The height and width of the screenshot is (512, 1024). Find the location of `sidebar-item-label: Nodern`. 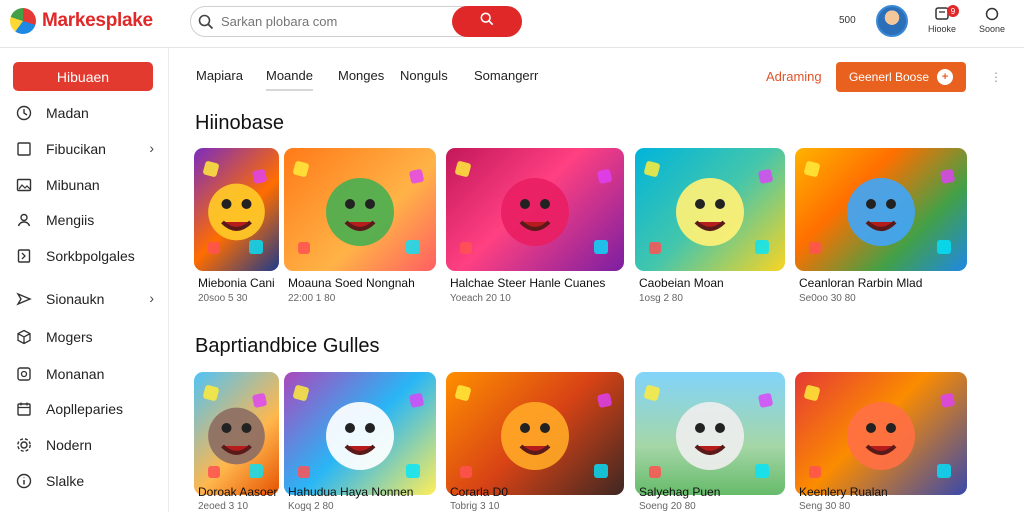

sidebar-item-label: Nodern is located at coordinates (69, 445).